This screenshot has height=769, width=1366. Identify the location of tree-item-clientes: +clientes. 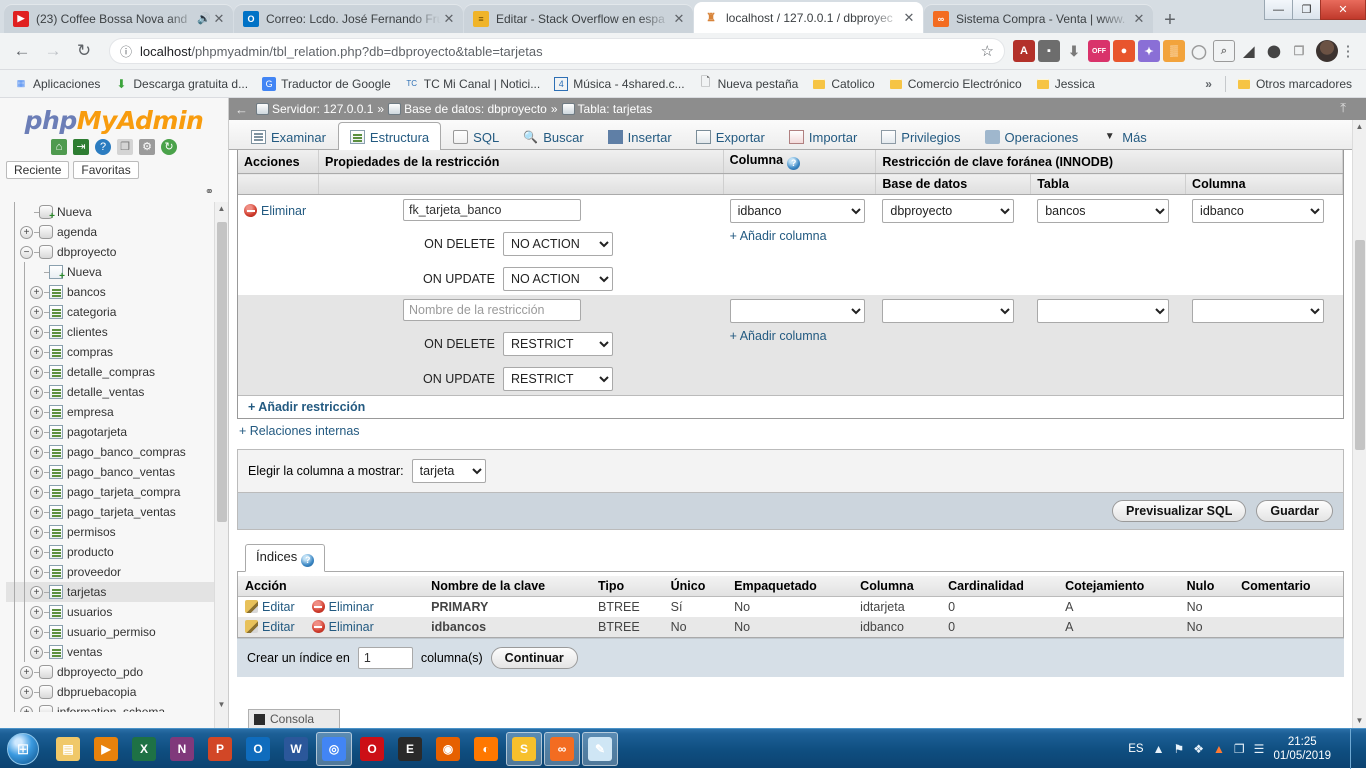
(110, 332).